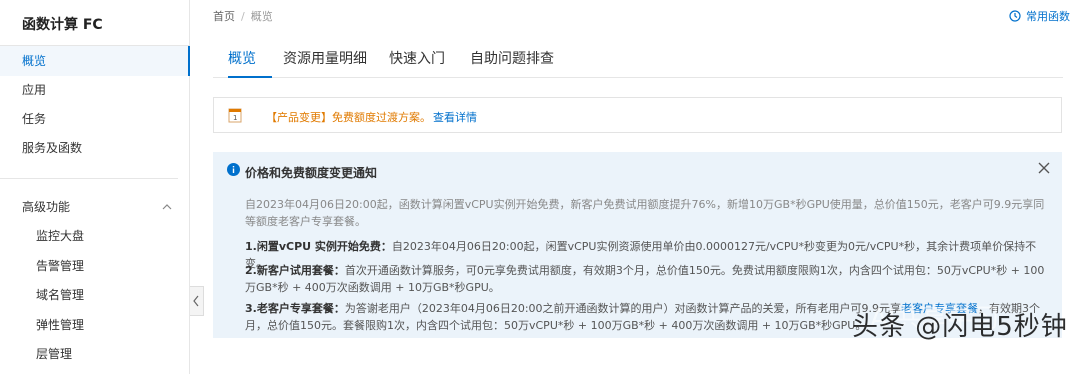 The width and height of the screenshot is (1080, 374). What do you see at coordinates (960, 327) in the screenshot?
I see `watermark-line2: 头条 @闪电5秒钟` at bounding box center [960, 327].